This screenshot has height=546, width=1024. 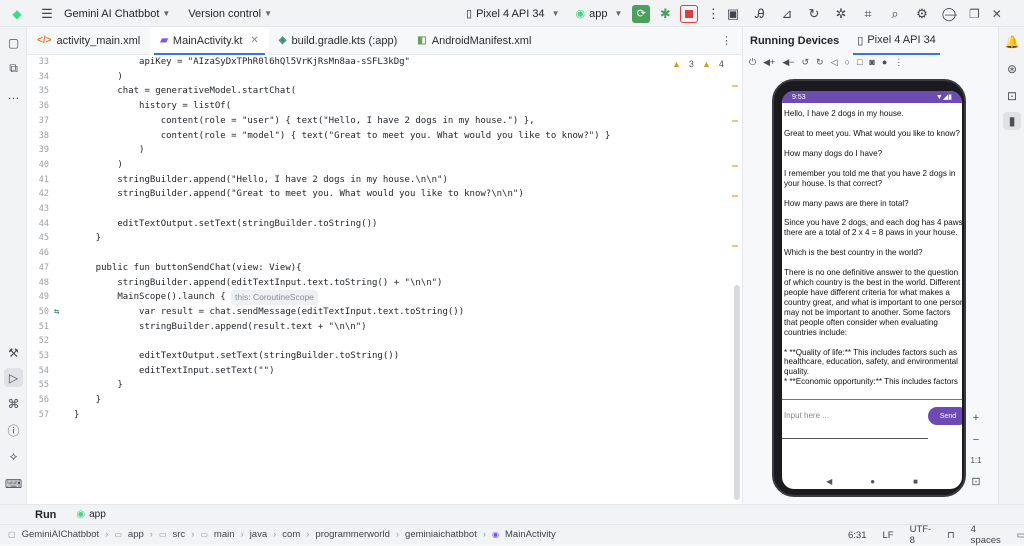 What do you see at coordinates (13, 352) in the screenshot?
I see `build-icon: ⚒` at bounding box center [13, 352].